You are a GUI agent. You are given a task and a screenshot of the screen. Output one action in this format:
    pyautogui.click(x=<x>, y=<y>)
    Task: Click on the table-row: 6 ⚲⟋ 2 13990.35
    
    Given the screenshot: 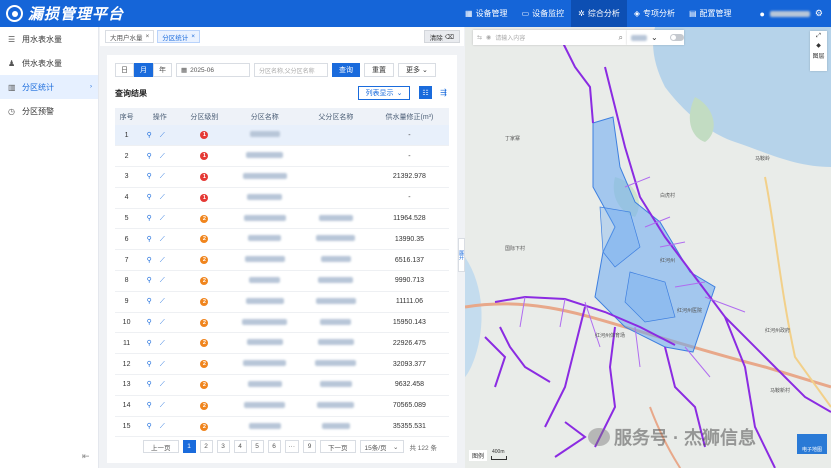 What is the action you would take?
    pyautogui.click(x=282, y=239)
    